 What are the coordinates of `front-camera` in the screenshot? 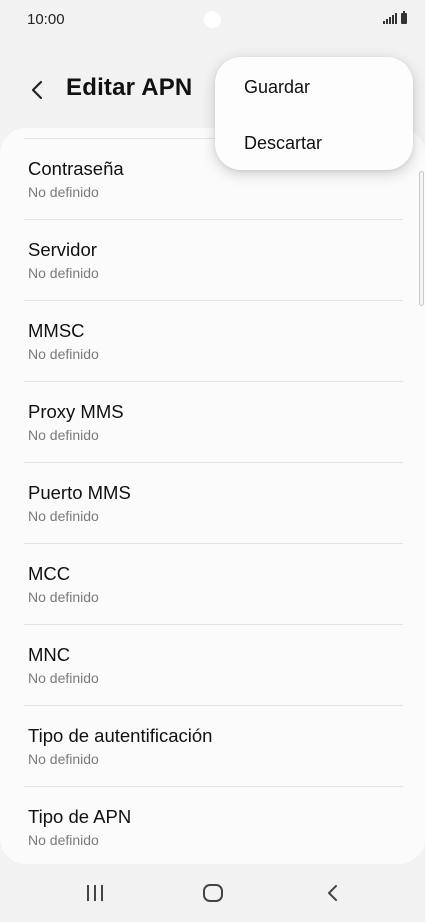 It's located at (212, 19).